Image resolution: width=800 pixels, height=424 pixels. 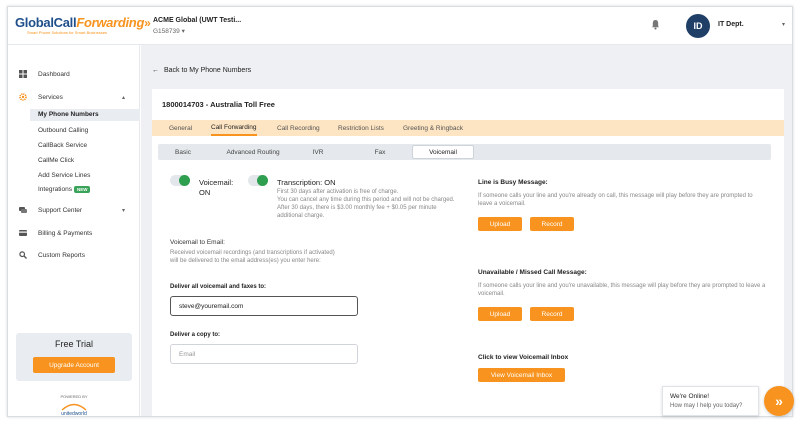 I want to click on sidebar-item-label: Support Center, so click(x=60, y=210).